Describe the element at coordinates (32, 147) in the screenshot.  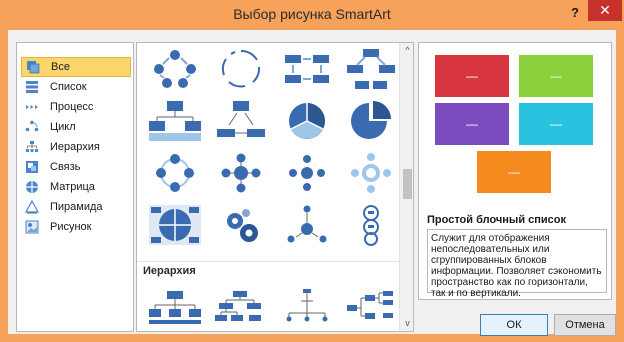
I see `hierarchy-icon` at that location.